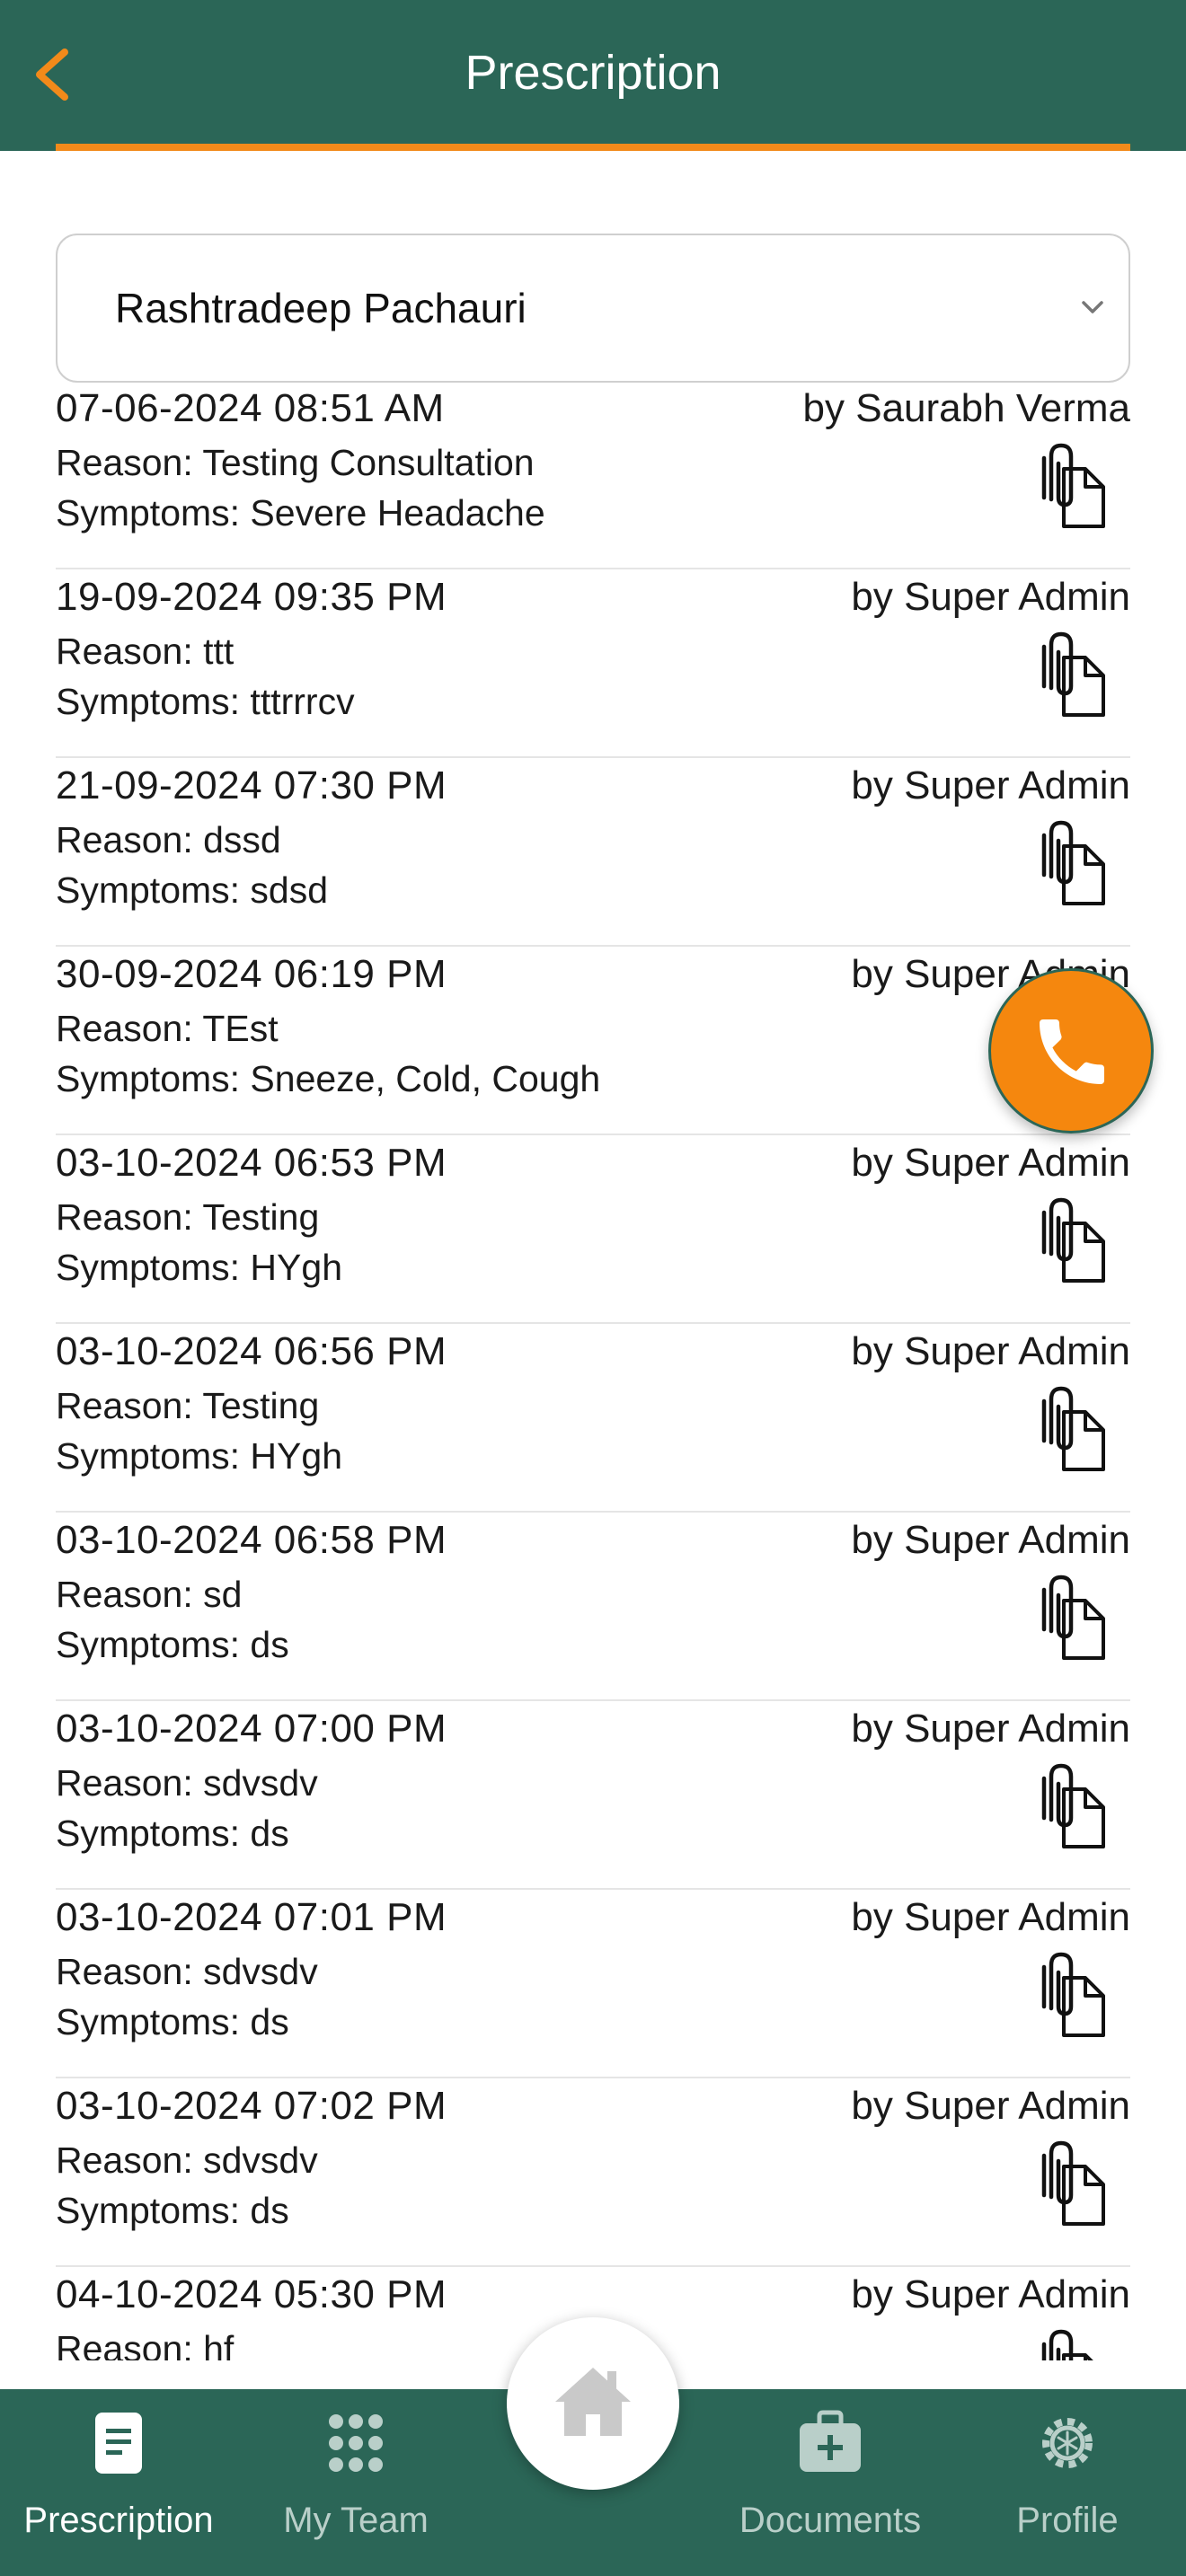  I want to click on call-button, so click(1071, 1051).